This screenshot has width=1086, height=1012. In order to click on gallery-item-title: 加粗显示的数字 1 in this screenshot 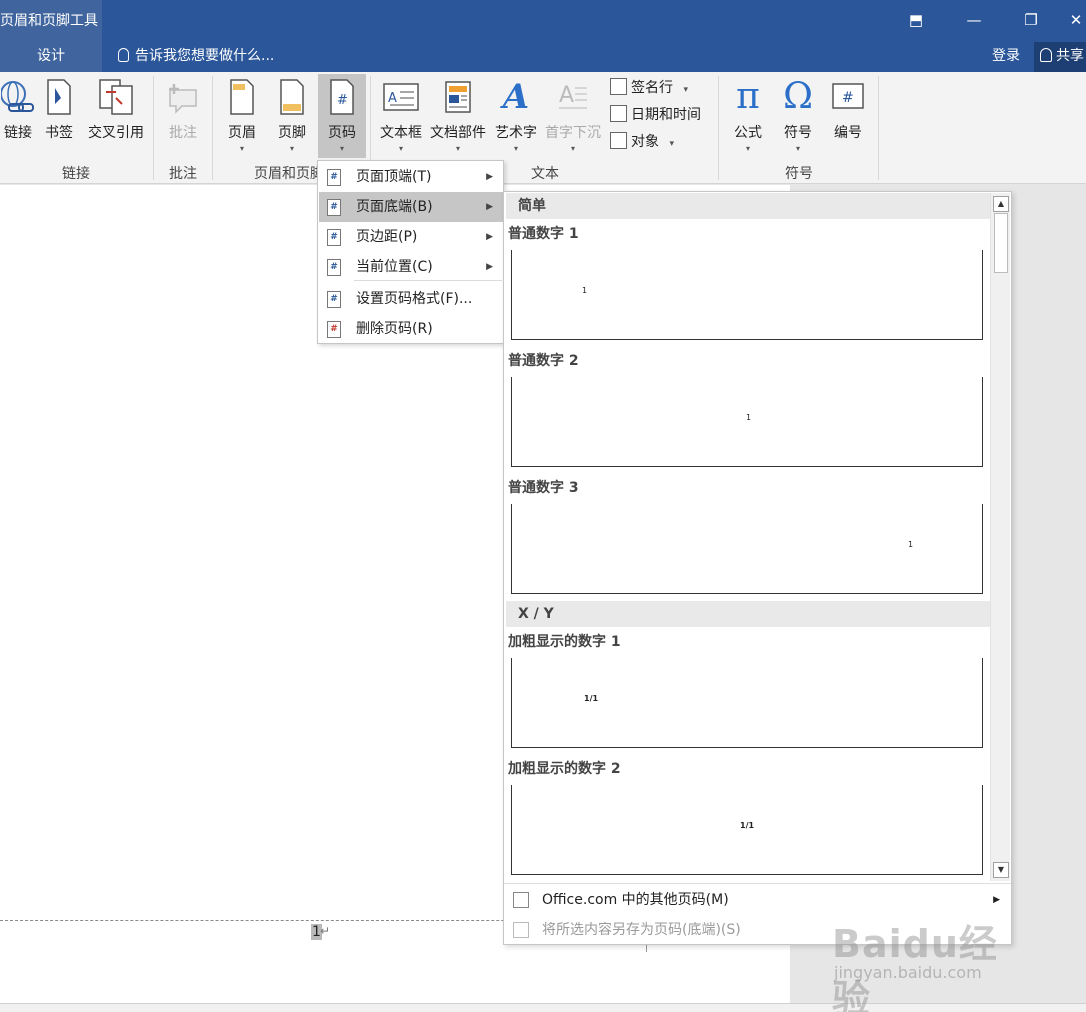, I will do `click(564, 642)`.